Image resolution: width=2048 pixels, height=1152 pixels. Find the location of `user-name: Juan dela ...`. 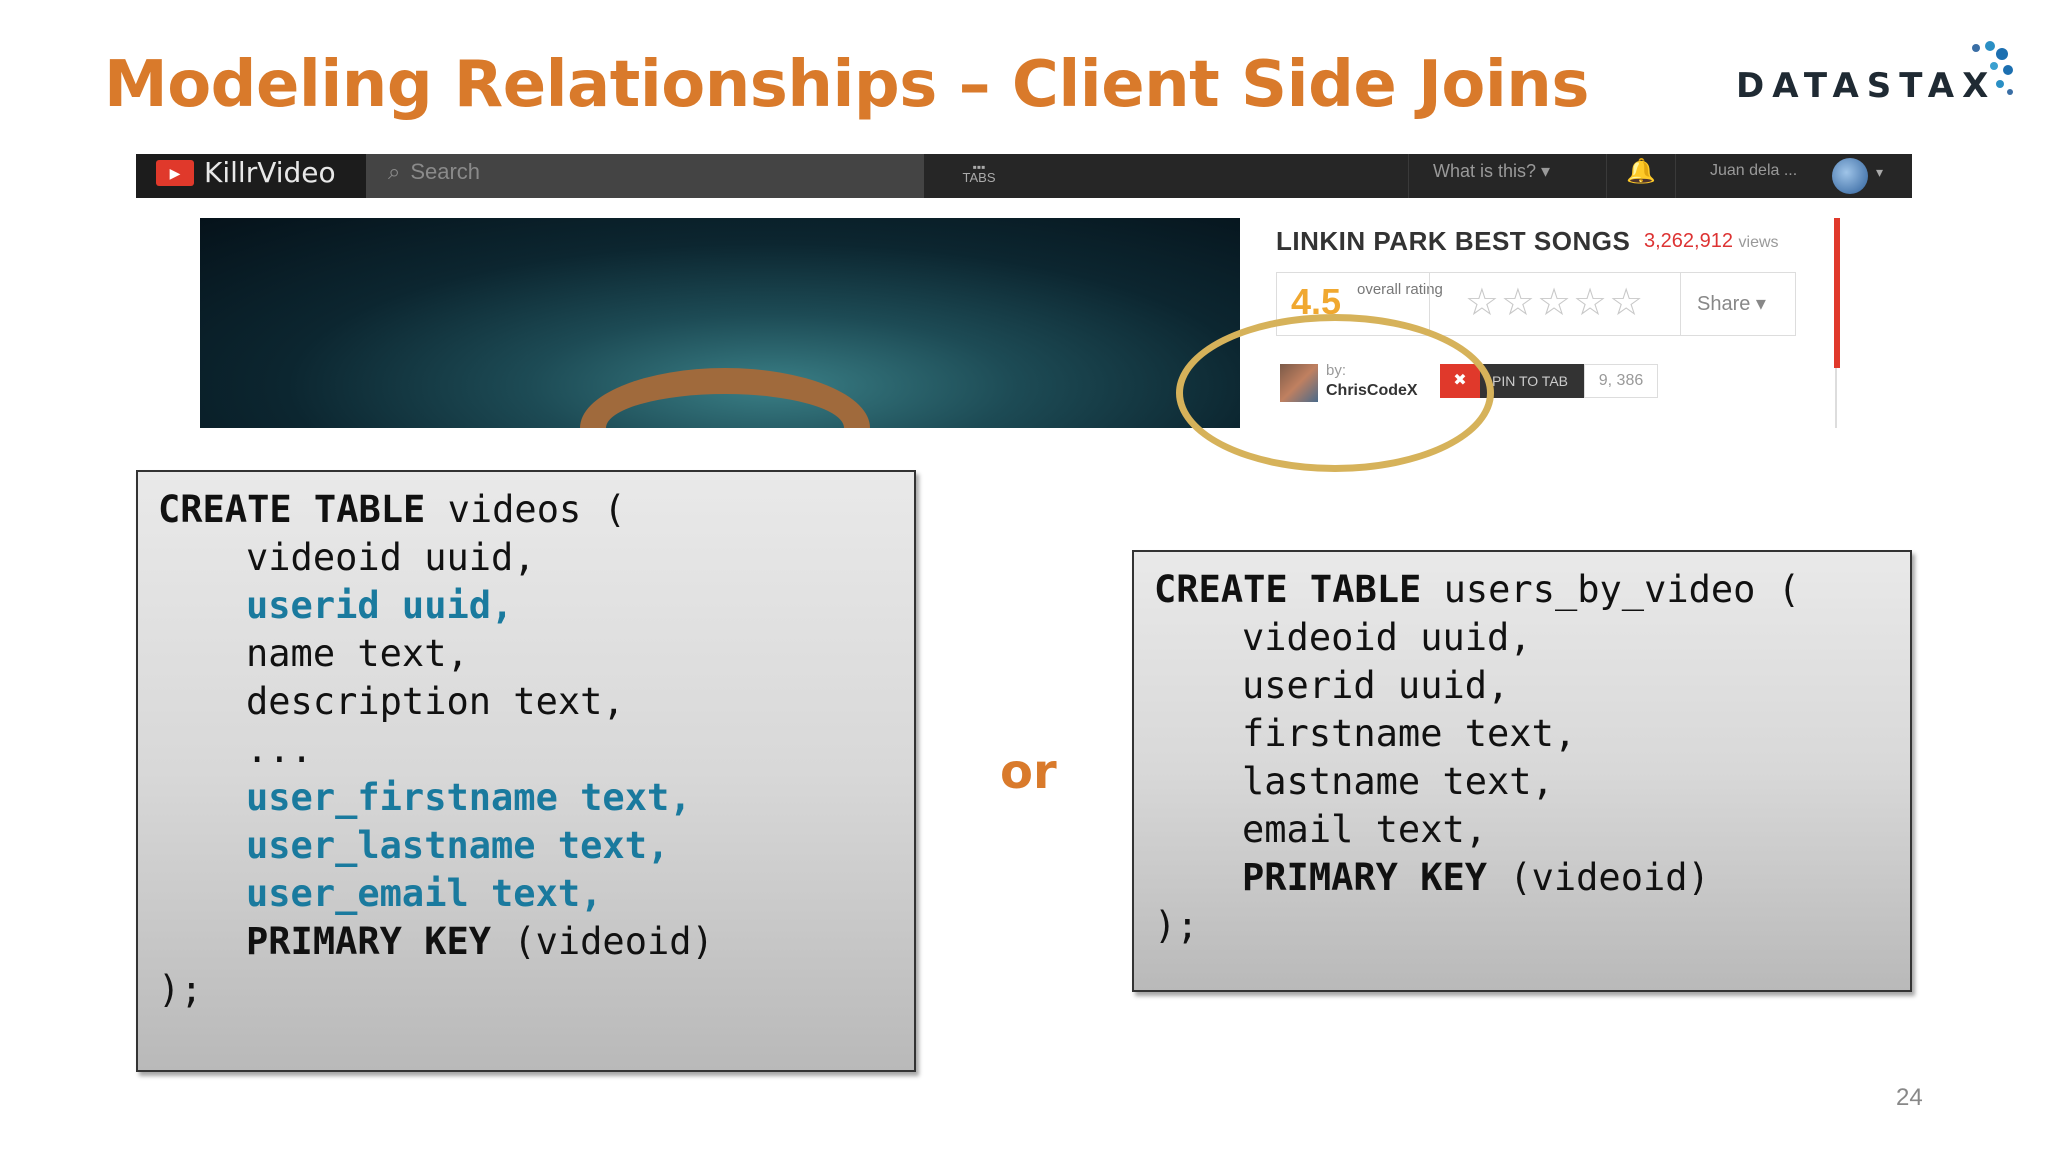

user-name: Juan dela ... is located at coordinates (1753, 176).